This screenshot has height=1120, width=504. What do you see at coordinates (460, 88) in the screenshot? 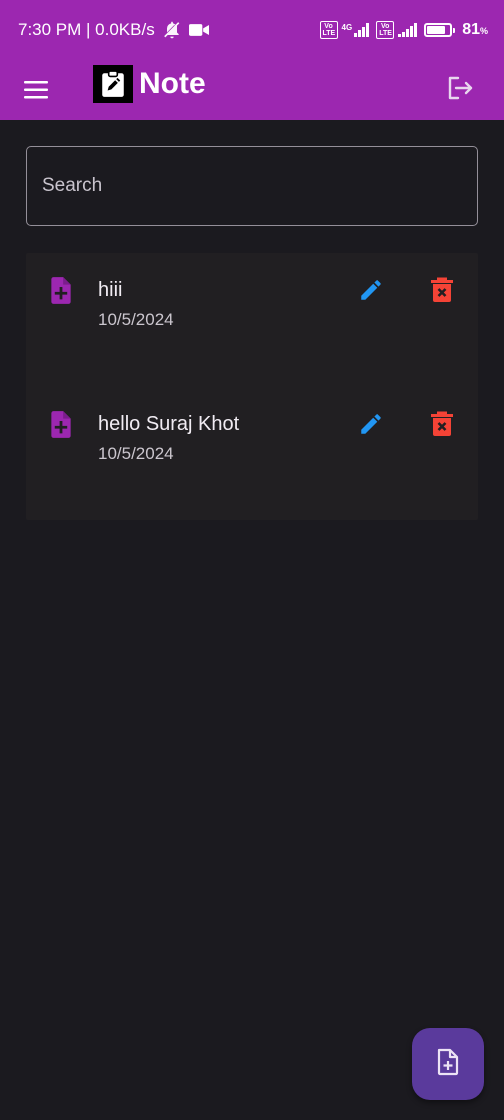
I see `logout-icon` at bounding box center [460, 88].